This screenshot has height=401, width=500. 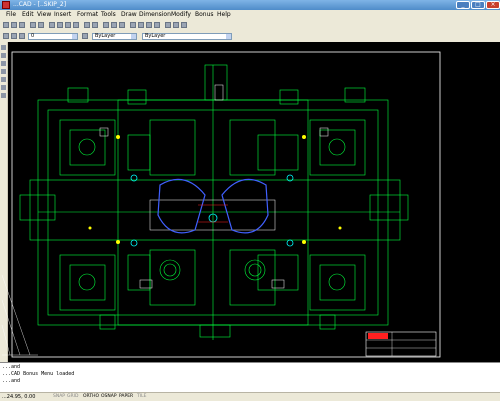 I want to click on make-current-icon, so click(x=85, y=36).